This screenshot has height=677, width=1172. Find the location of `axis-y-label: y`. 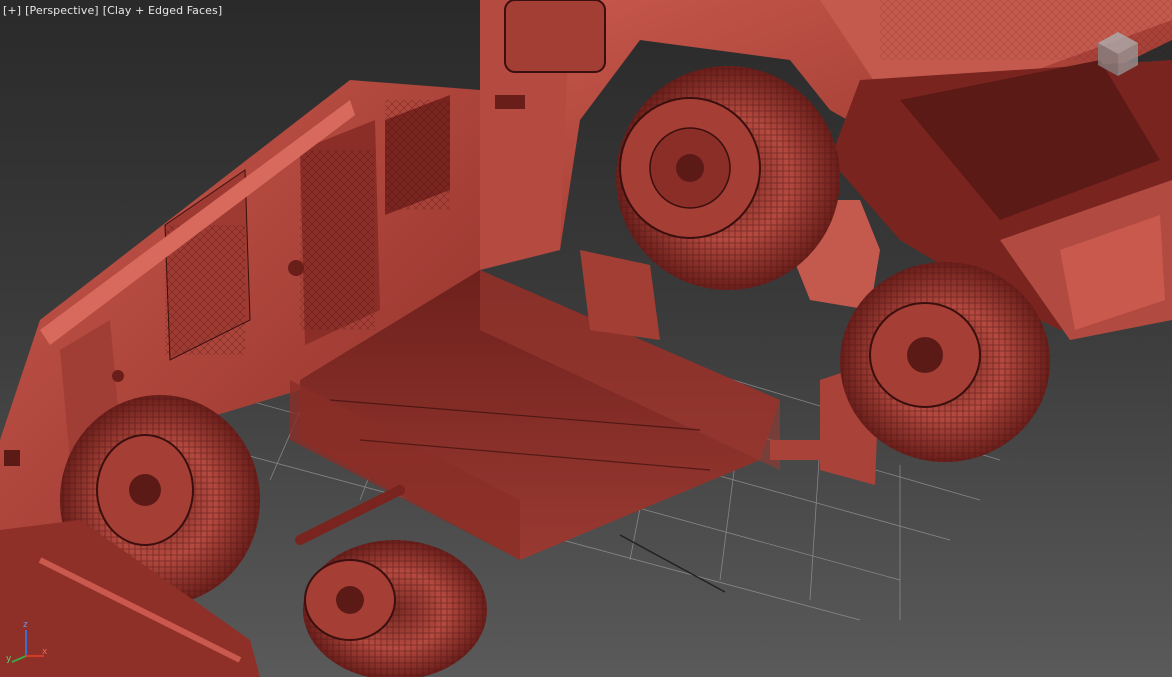

axis-y-label: y is located at coordinates (9, 659).